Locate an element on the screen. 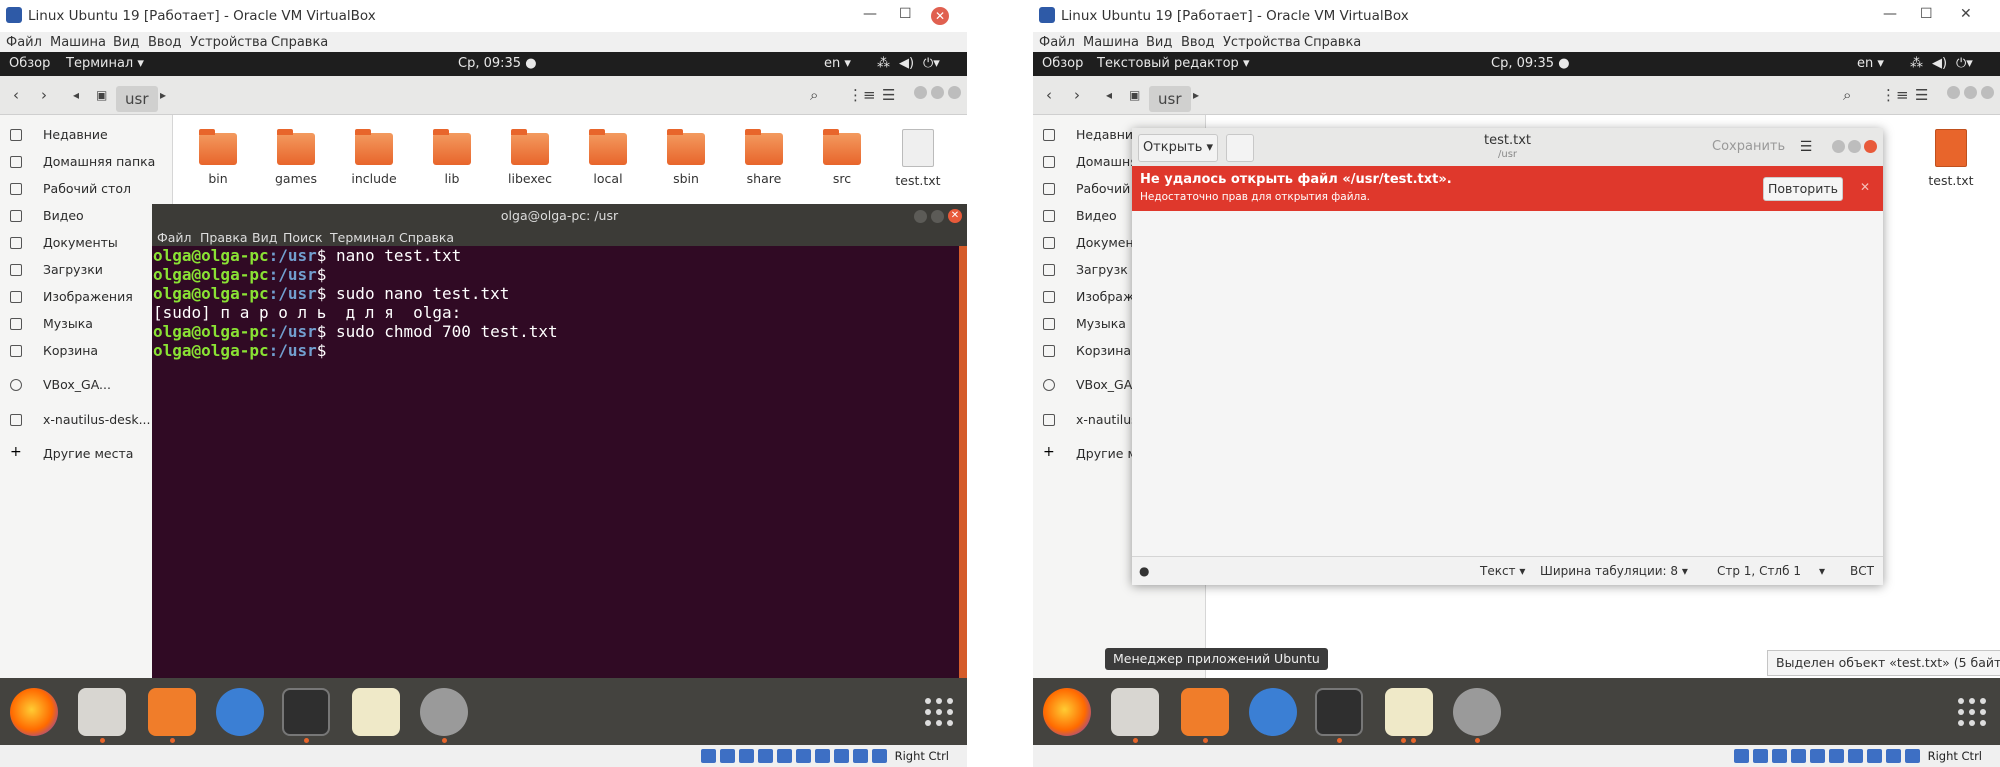 Image resolution: width=2000 pixels, height=767 pixels. position-dropdown-icon: ▾ is located at coordinates (1822, 571).